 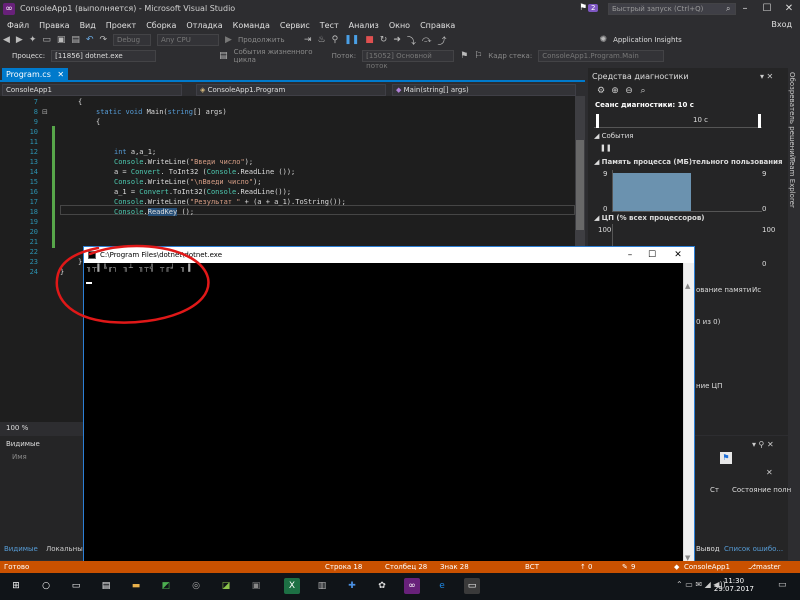 What do you see at coordinates (196, 586) in the screenshot?
I see `app-icon: ◎` at bounding box center [196, 586].